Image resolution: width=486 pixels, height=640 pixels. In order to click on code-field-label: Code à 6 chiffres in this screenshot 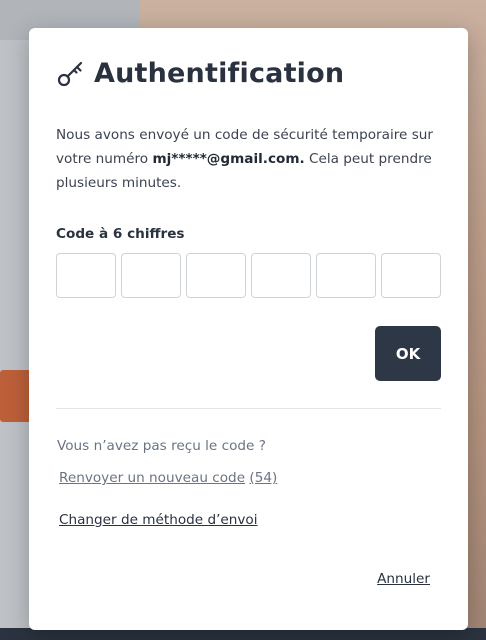, I will do `click(120, 234)`.